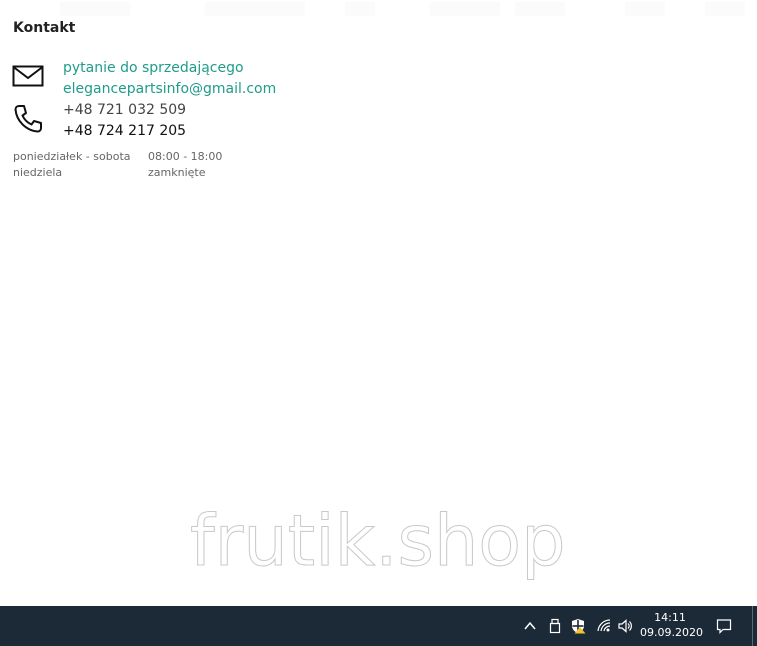 This screenshot has width=757, height=646. I want to click on chevron-up-icon, so click(530, 626).